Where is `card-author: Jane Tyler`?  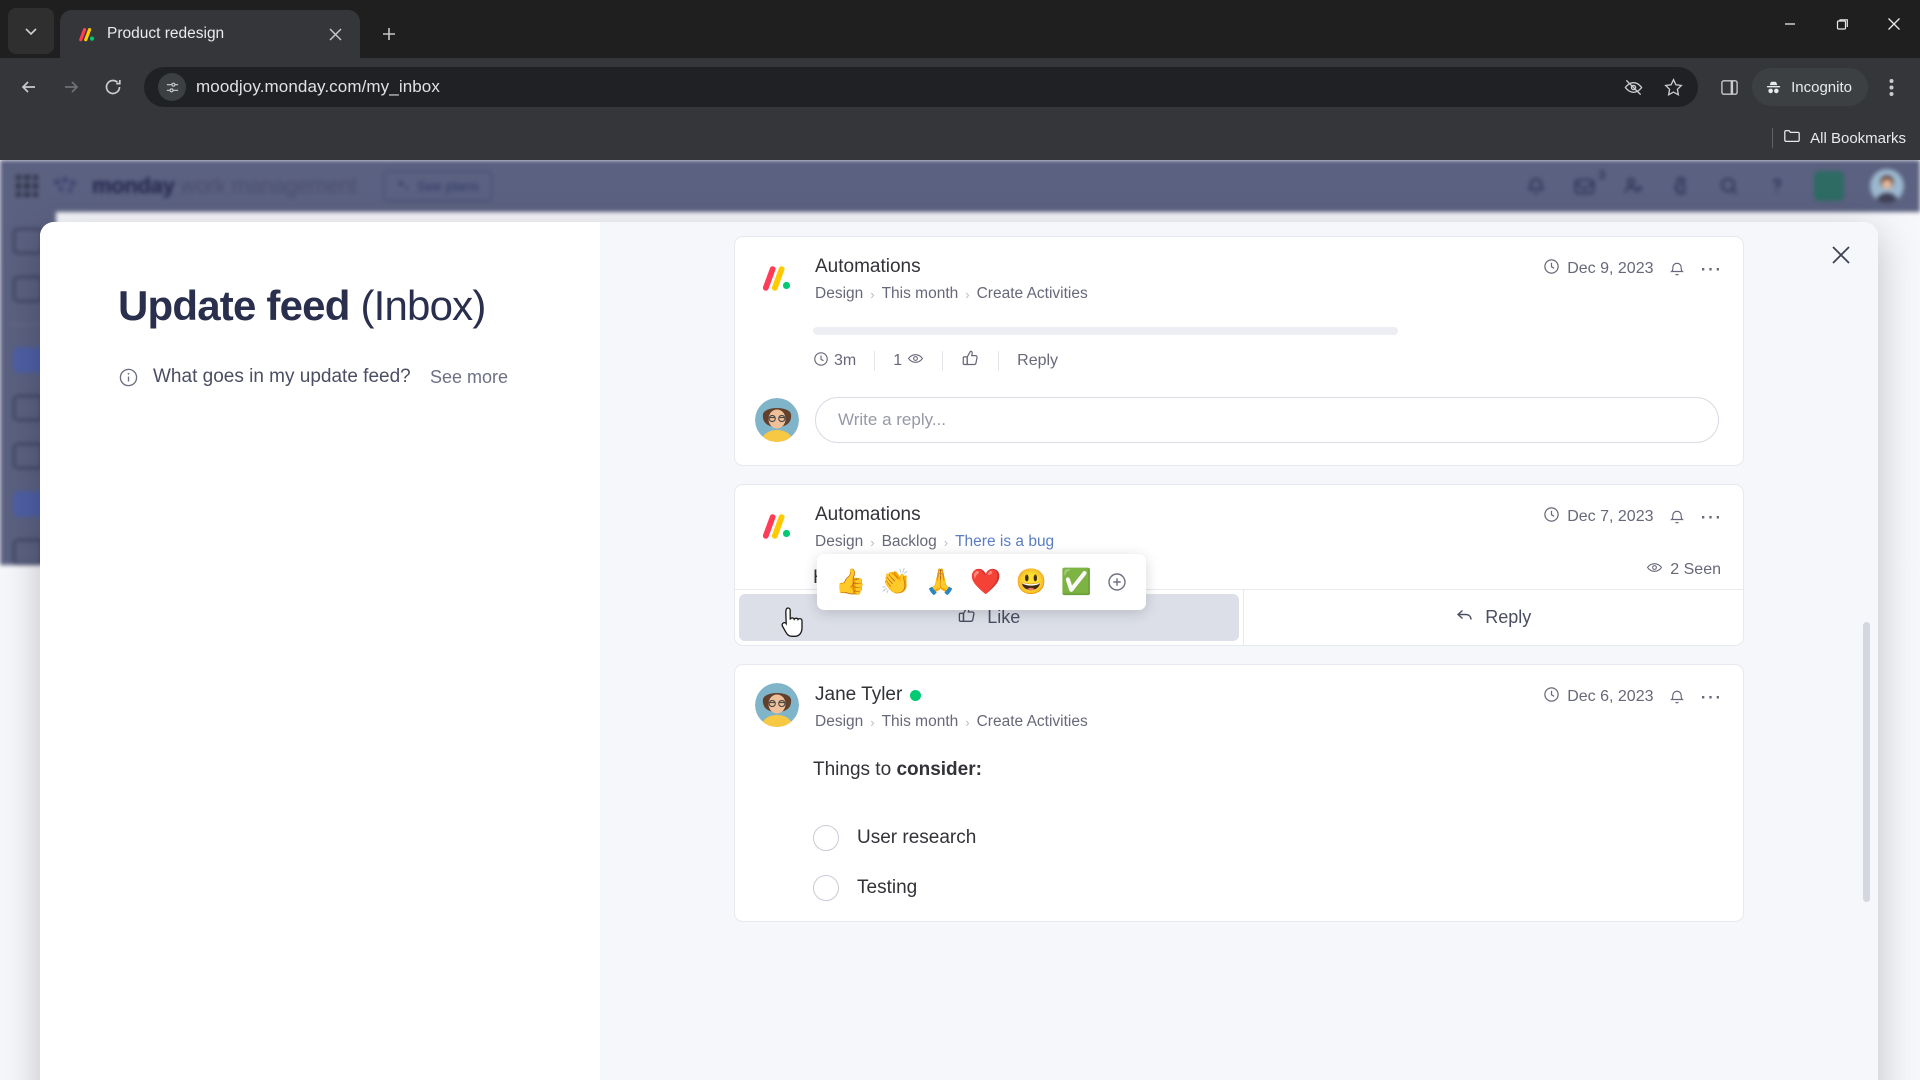 card-author: Jane Tyler is located at coordinates (859, 694).